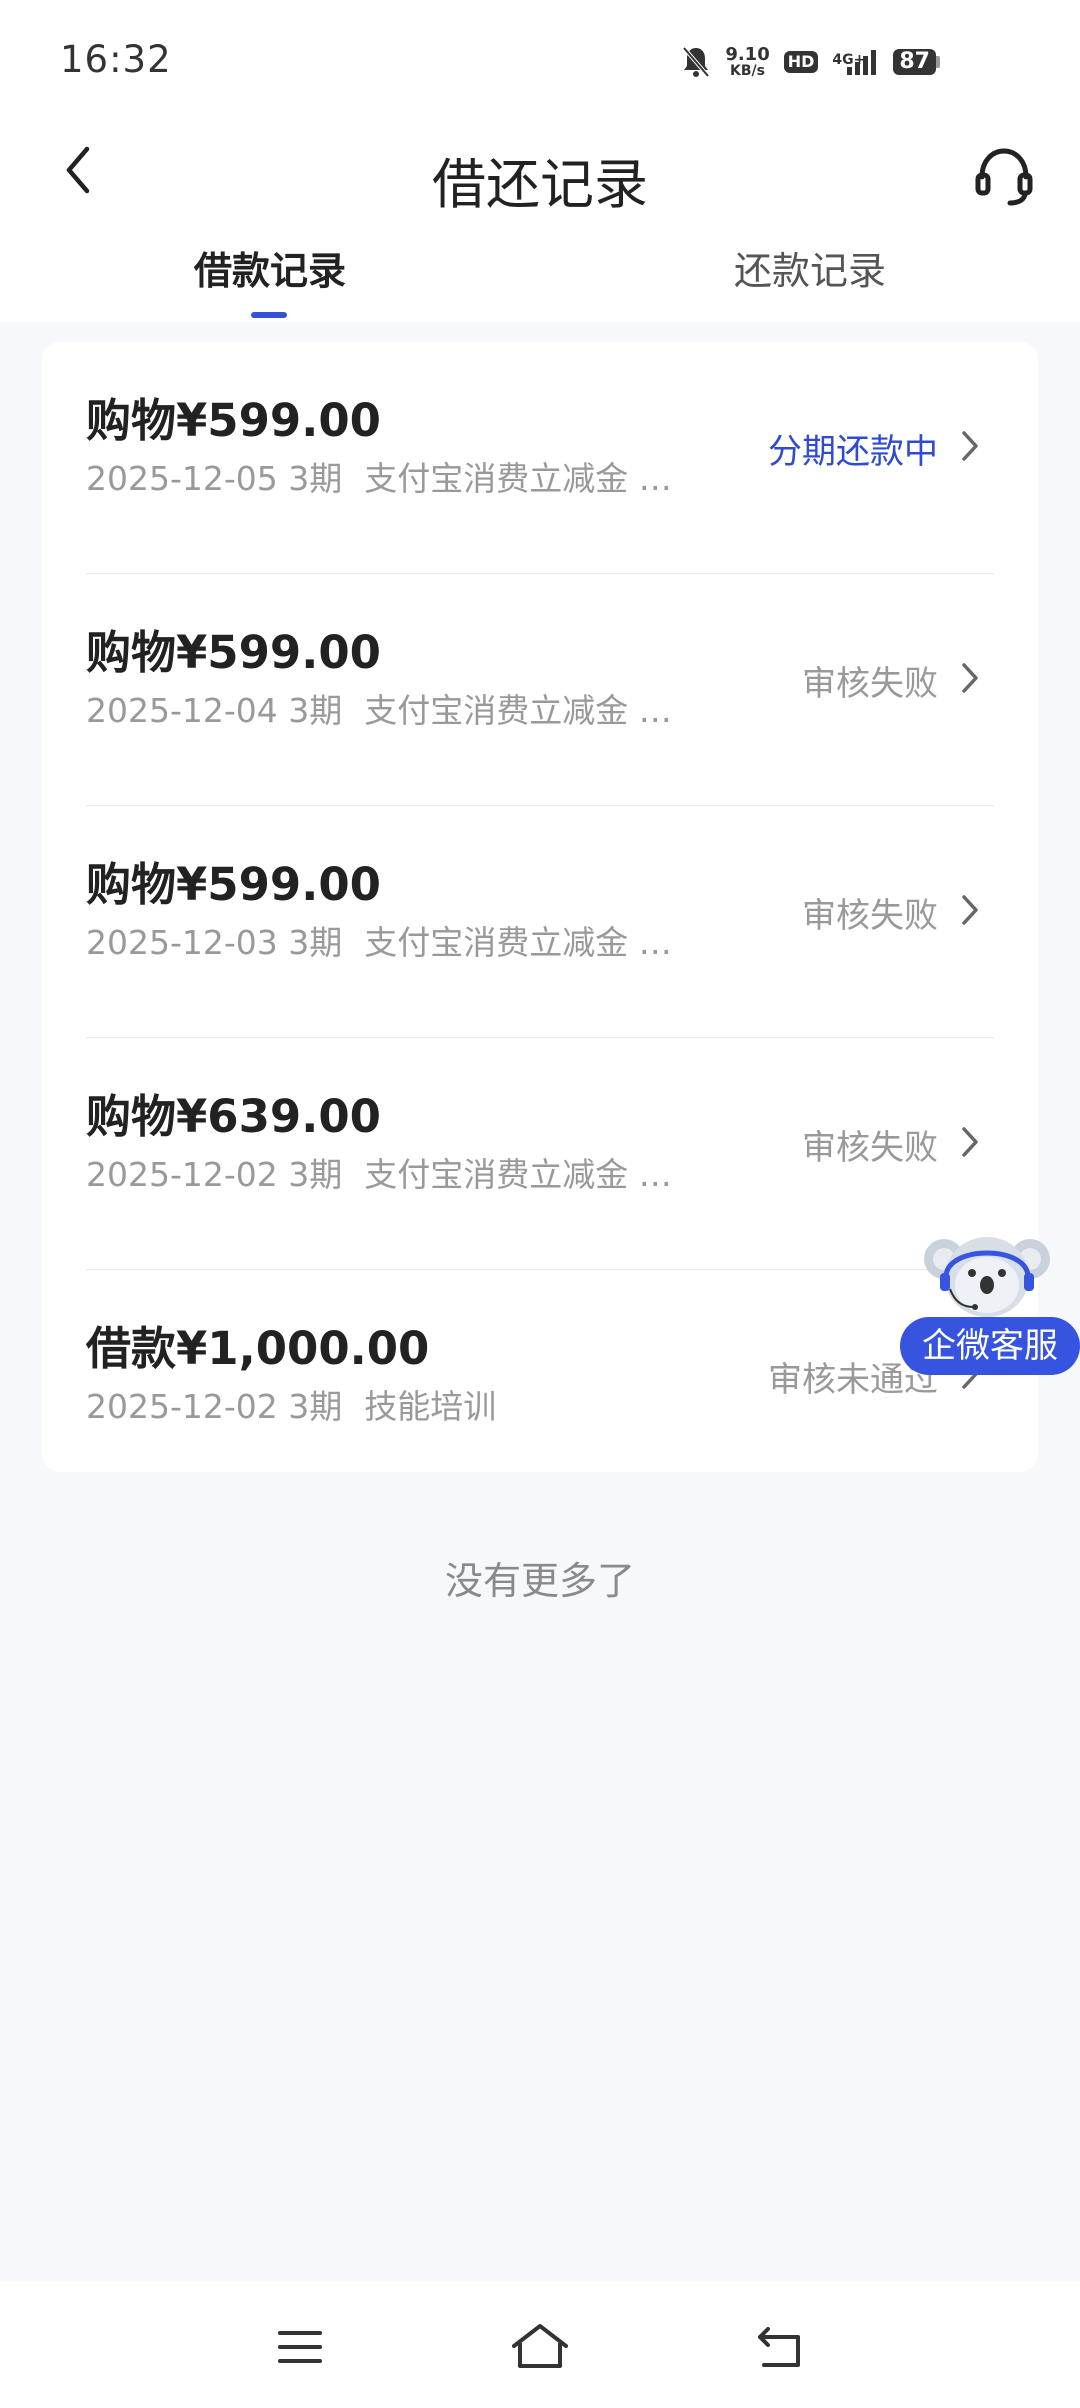 The width and height of the screenshot is (1080, 2408). What do you see at coordinates (810, 267) in the screenshot?
I see `tab-repay-records: 还款记录` at bounding box center [810, 267].